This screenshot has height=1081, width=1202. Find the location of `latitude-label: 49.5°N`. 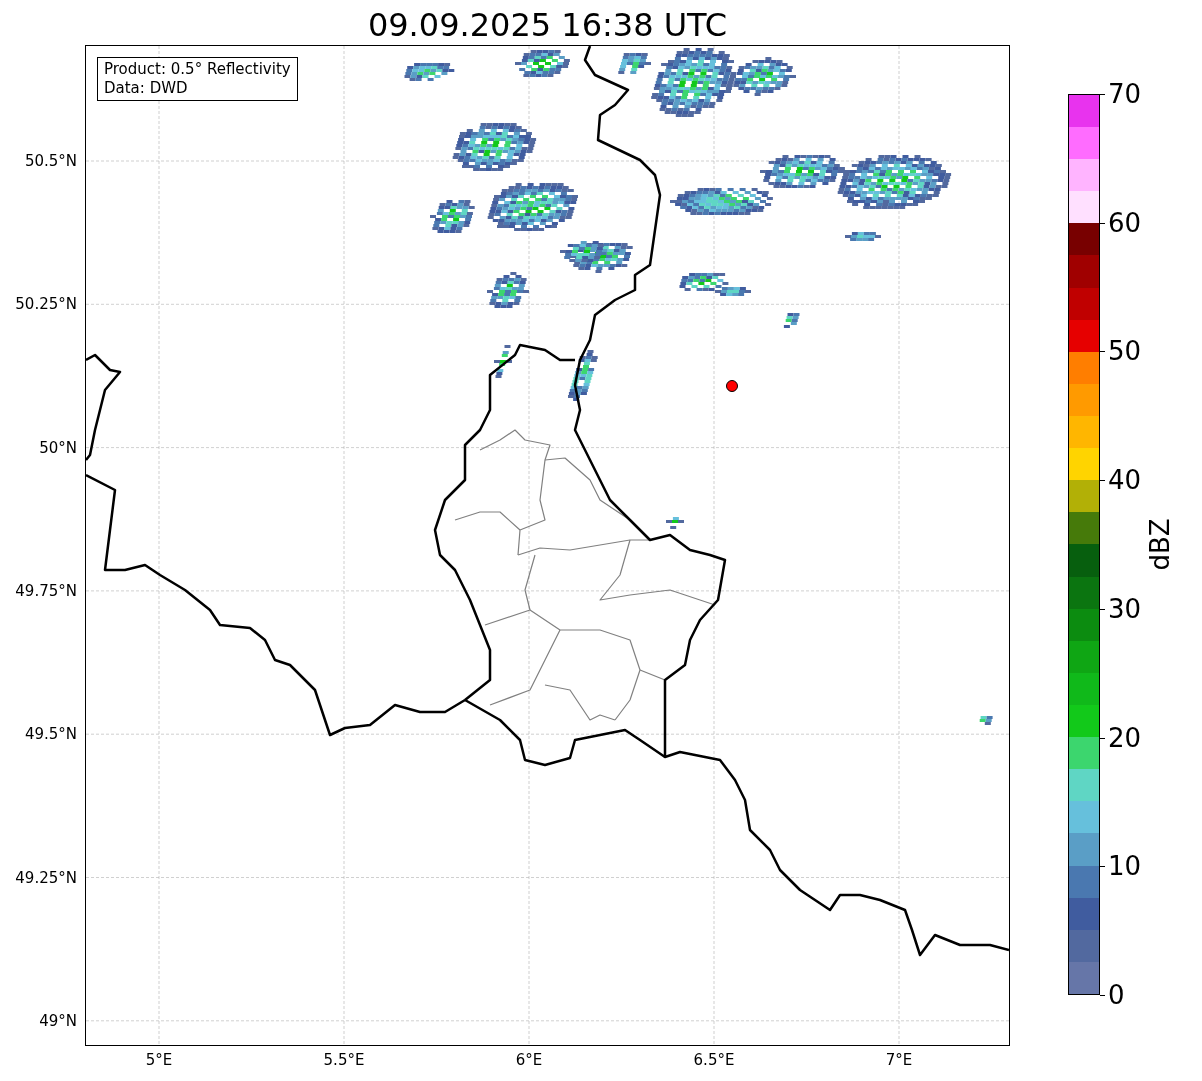

latitude-label: 49.5°N is located at coordinates (50, 734).